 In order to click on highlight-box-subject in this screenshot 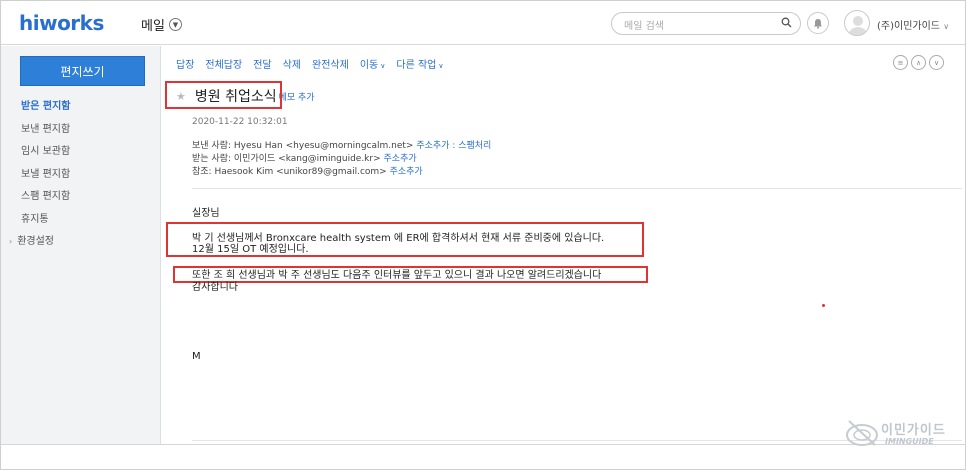, I will do `click(223, 95)`.